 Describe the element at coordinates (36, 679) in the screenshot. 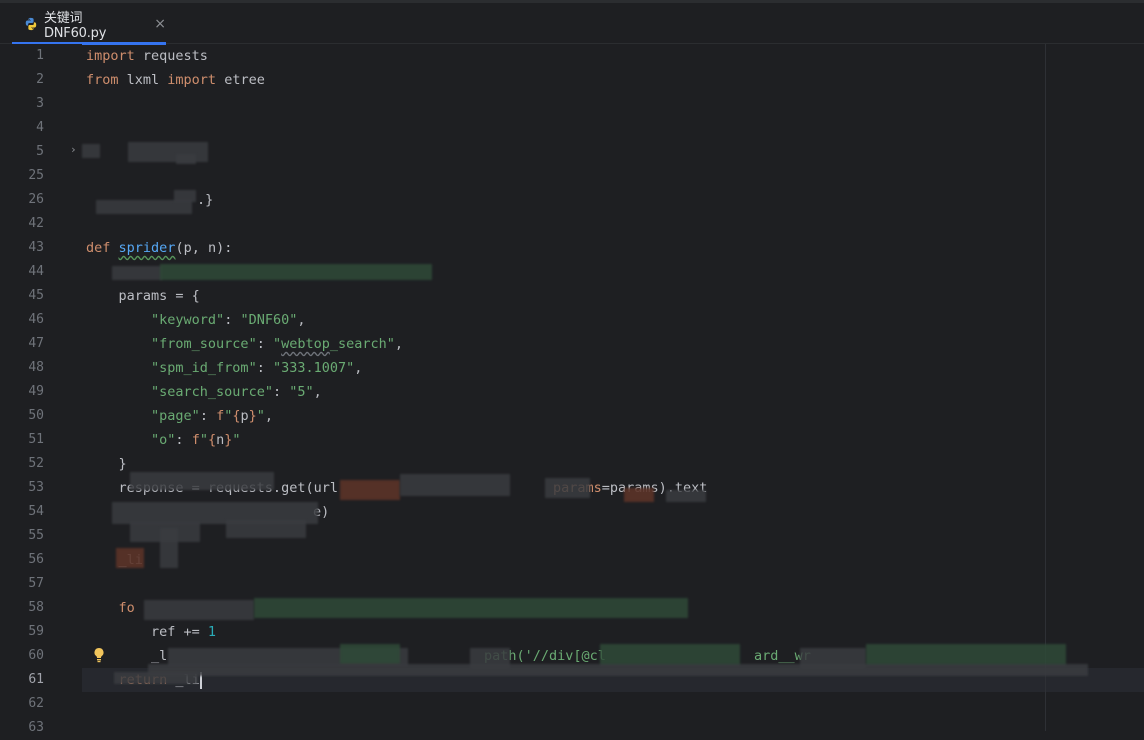

I see `line-number: 61` at that location.